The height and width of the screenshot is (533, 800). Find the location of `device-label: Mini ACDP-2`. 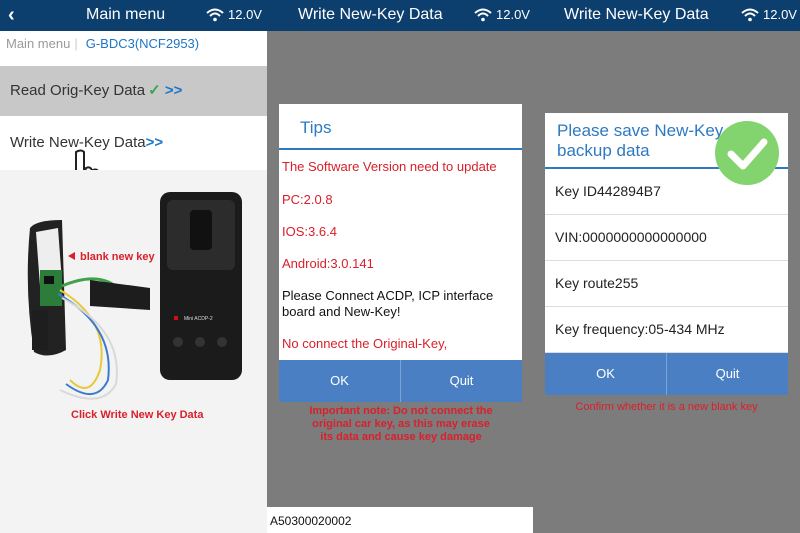

device-label: Mini ACDP-2 is located at coordinates (198, 319).